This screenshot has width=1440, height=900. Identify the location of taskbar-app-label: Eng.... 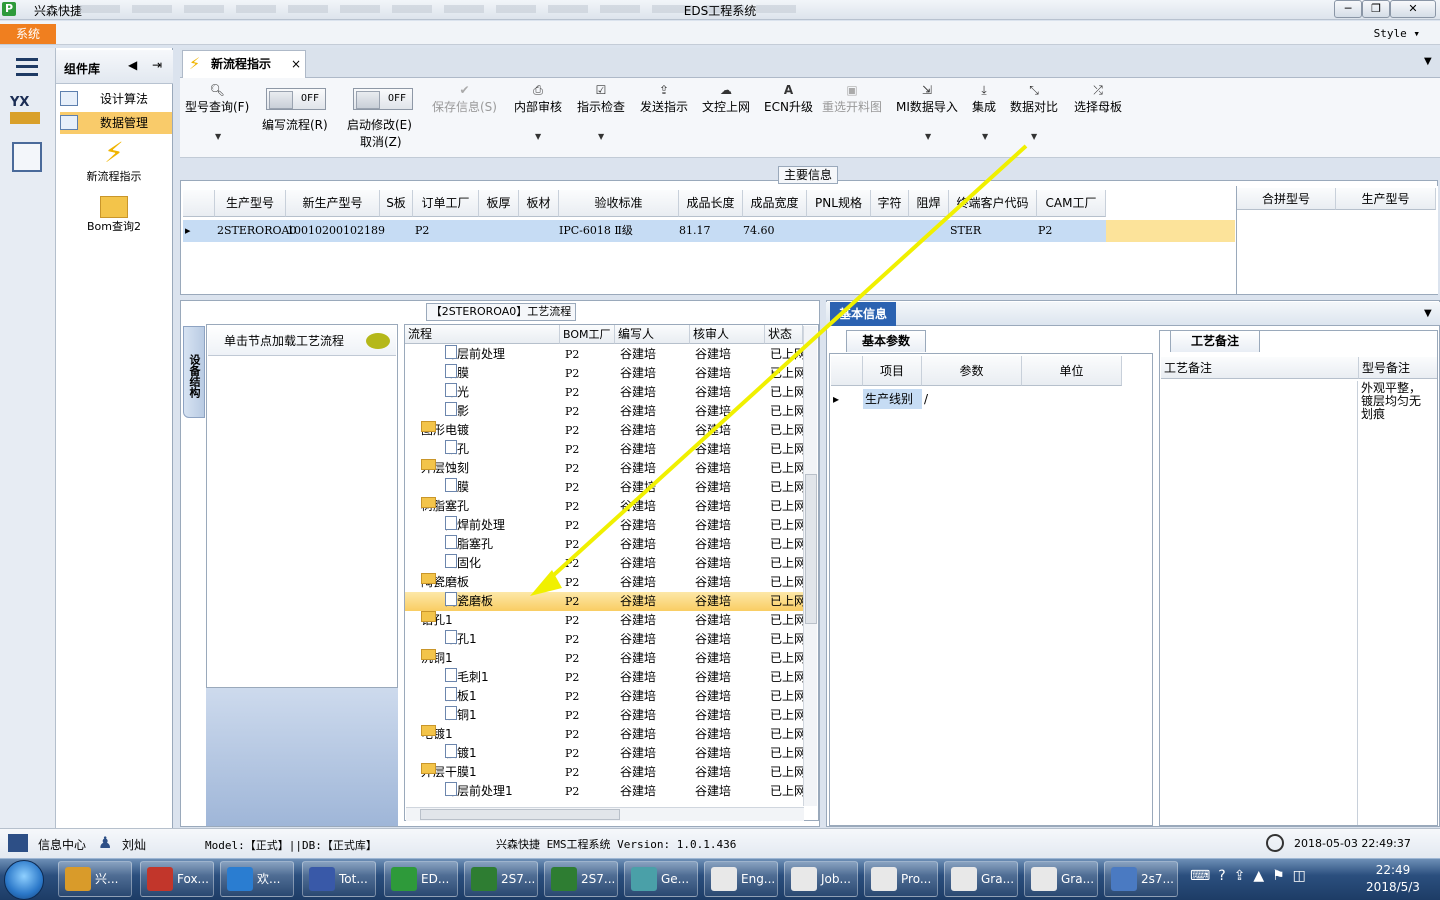
(758, 879).